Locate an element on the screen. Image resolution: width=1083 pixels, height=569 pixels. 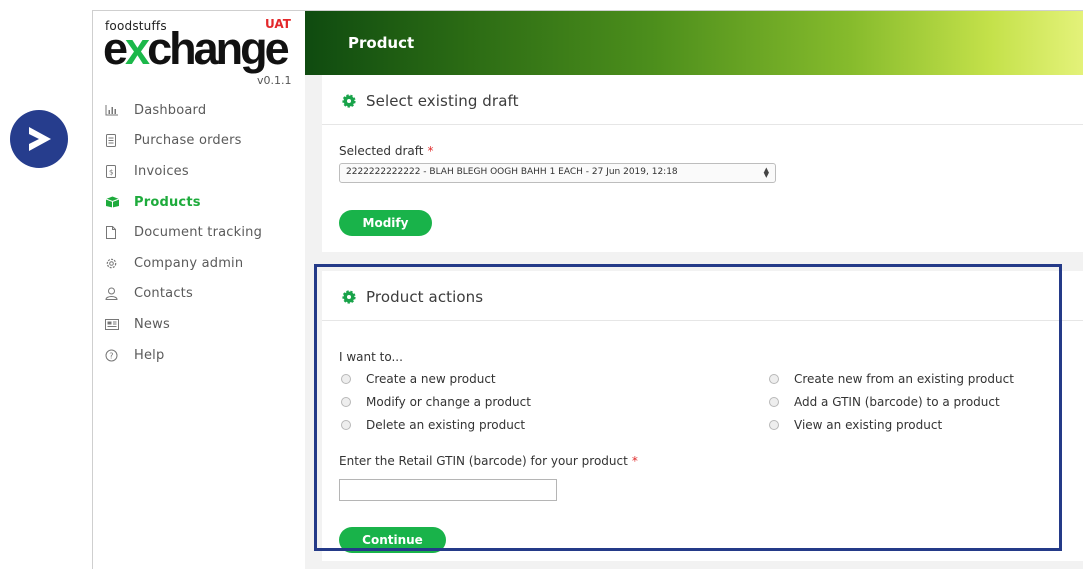
sidebar-item-label: Purchase orders is located at coordinates (188, 141).